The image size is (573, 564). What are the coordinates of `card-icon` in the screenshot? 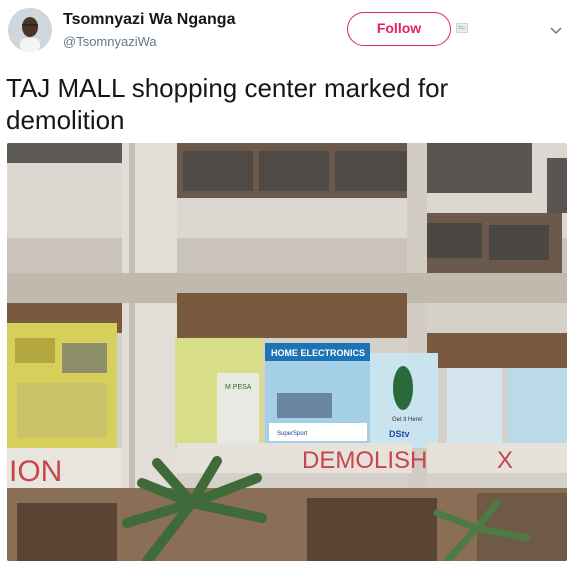 It's located at (462, 28).